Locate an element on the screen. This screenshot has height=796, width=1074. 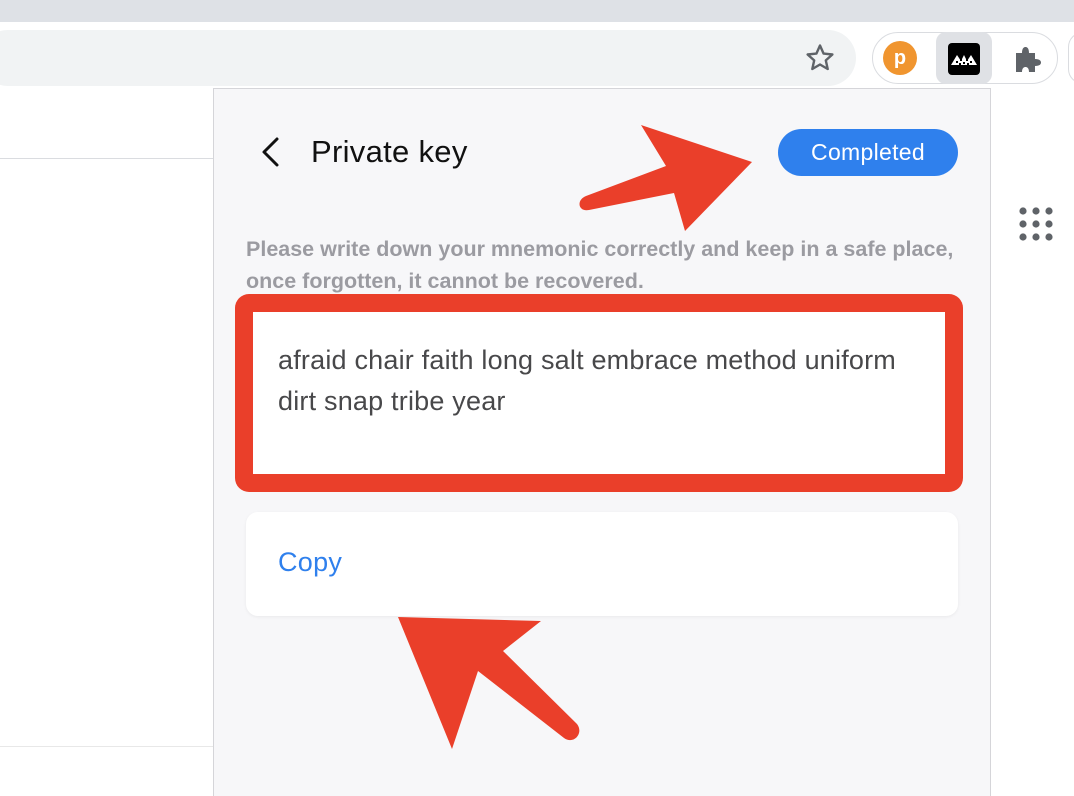
tab-strip is located at coordinates (537, 11).